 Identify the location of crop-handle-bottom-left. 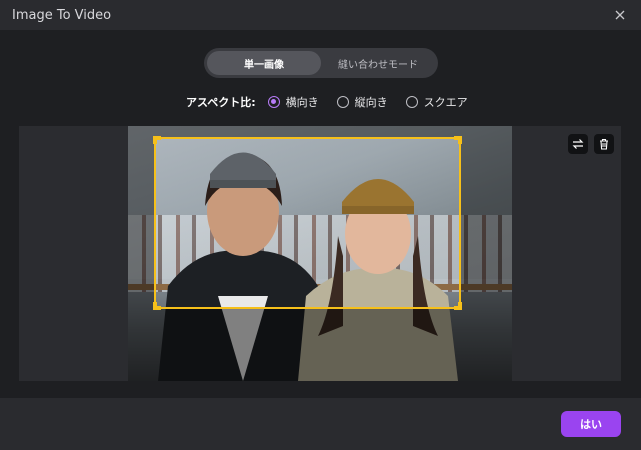
(157, 306).